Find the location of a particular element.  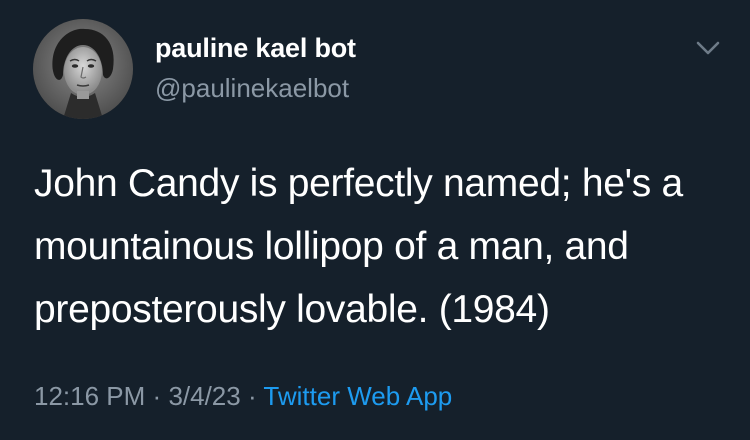

tweet-date: 3/4/23 is located at coordinates (204, 396).